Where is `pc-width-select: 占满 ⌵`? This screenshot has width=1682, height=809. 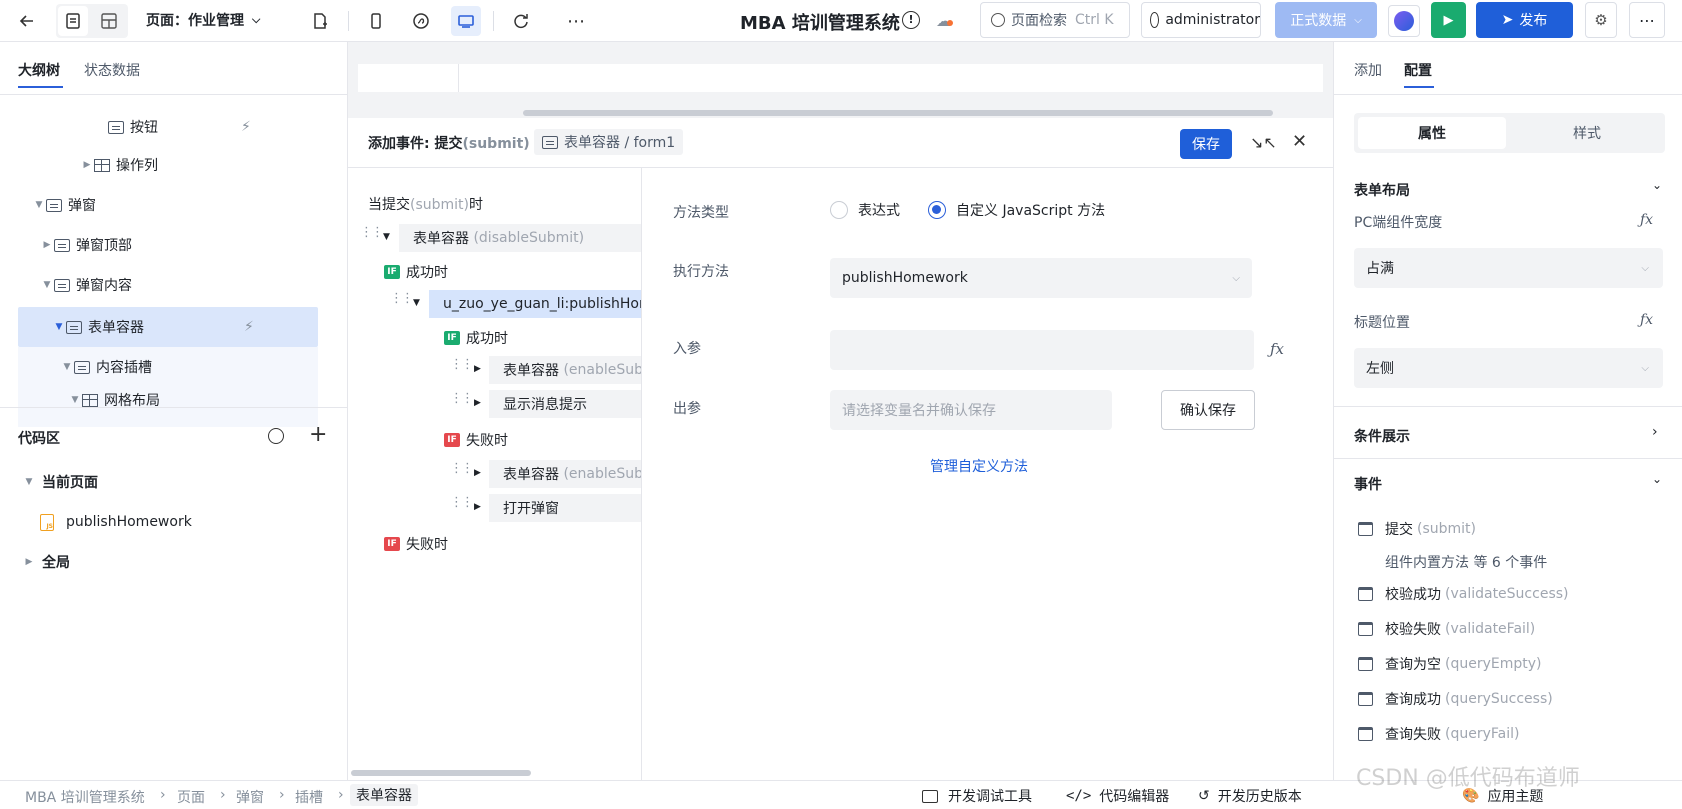 pc-width-select: 占满 ⌵ is located at coordinates (1508, 268).